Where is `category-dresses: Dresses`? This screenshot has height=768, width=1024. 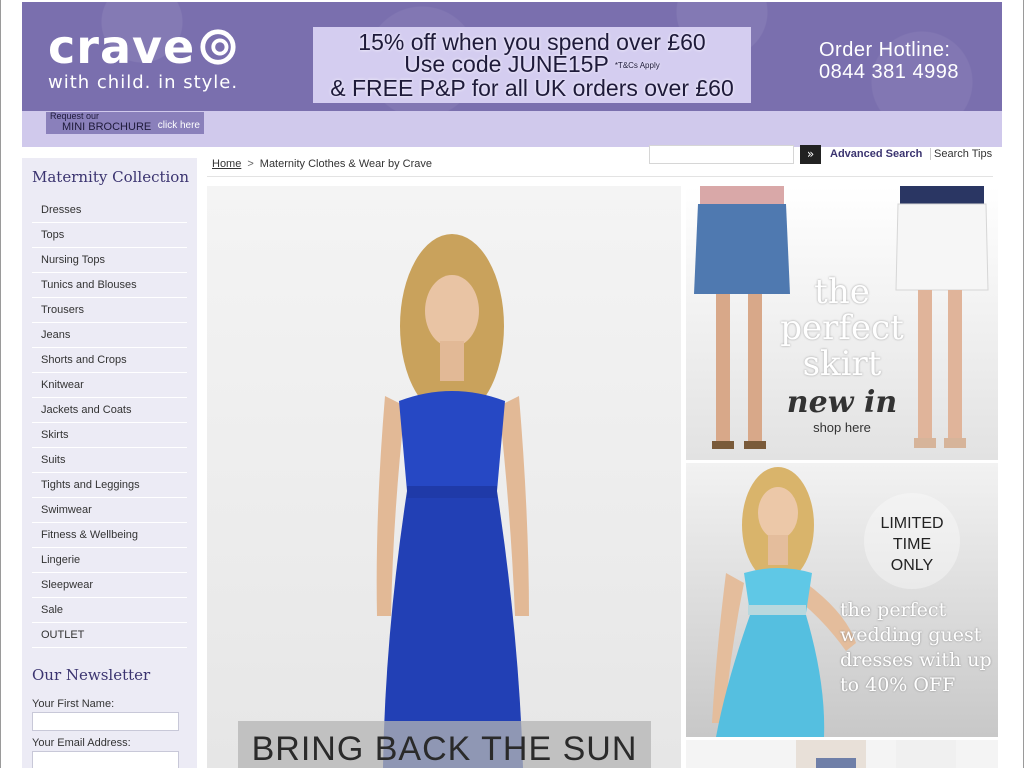
category-dresses: Dresses is located at coordinates (109, 210).